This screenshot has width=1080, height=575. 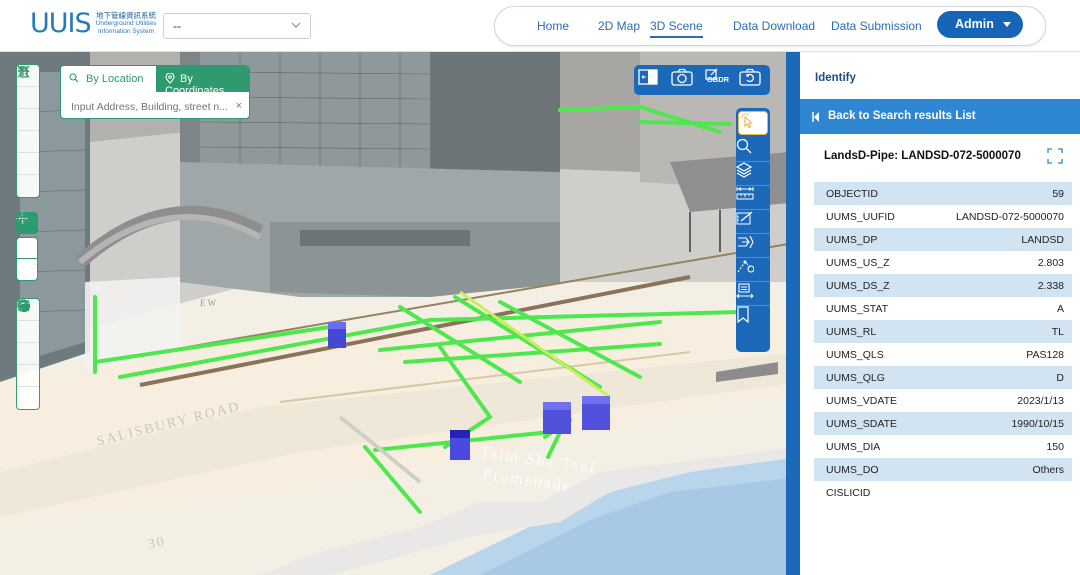 I want to click on attribute-row: UUMS_DIA 150, so click(x=943, y=446).